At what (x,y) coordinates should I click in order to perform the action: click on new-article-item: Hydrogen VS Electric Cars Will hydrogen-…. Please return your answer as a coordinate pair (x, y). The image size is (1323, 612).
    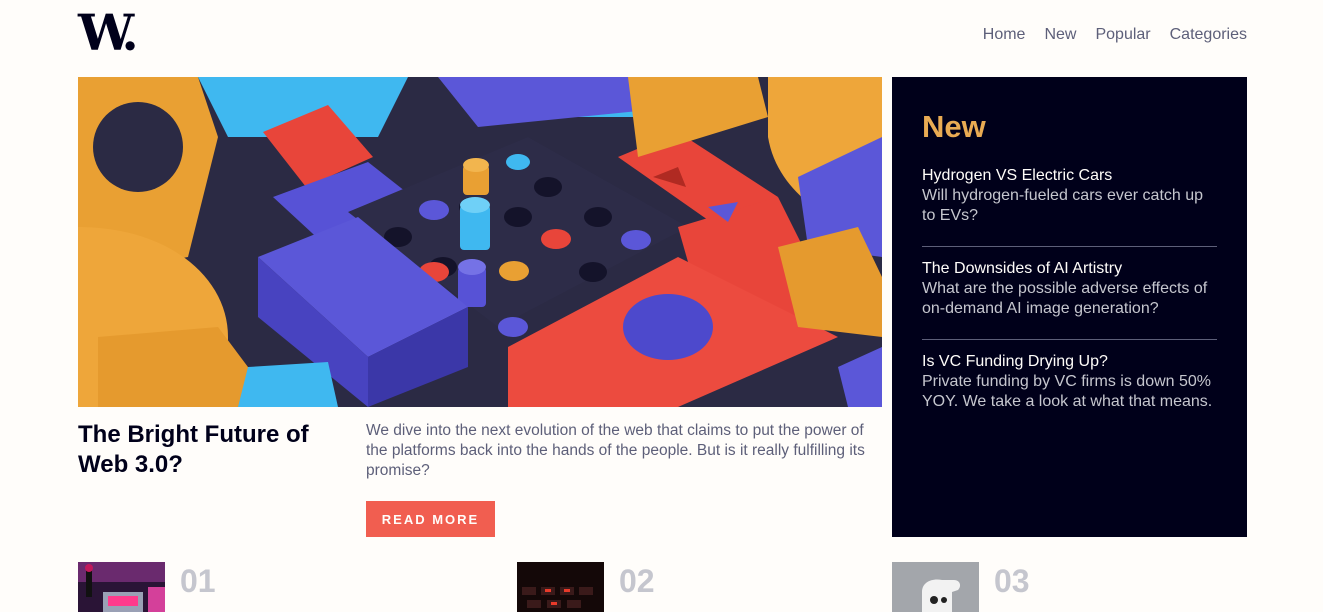
    Looking at the image, I should click on (1069, 206).